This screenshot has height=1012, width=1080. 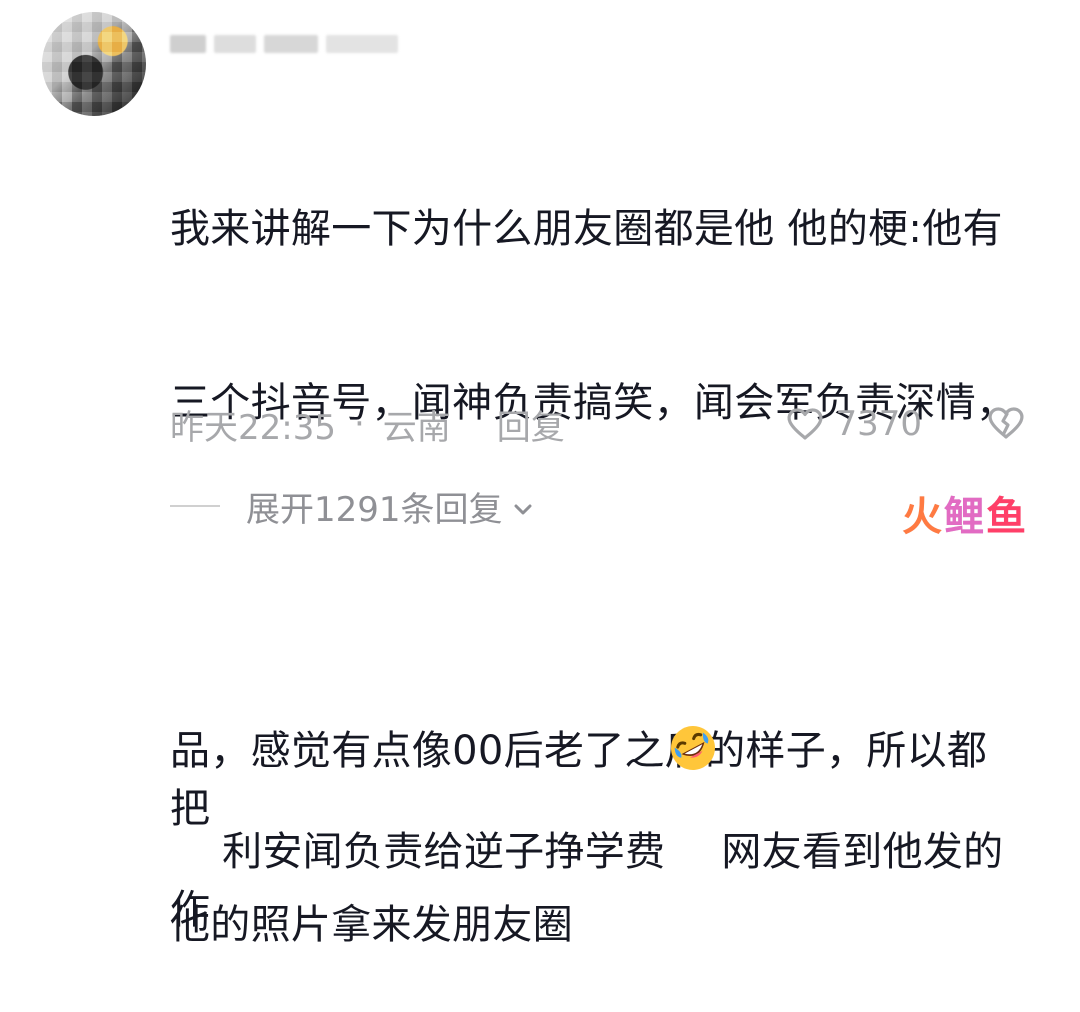 I want to click on like-count: 7370, so click(x=878, y=424).